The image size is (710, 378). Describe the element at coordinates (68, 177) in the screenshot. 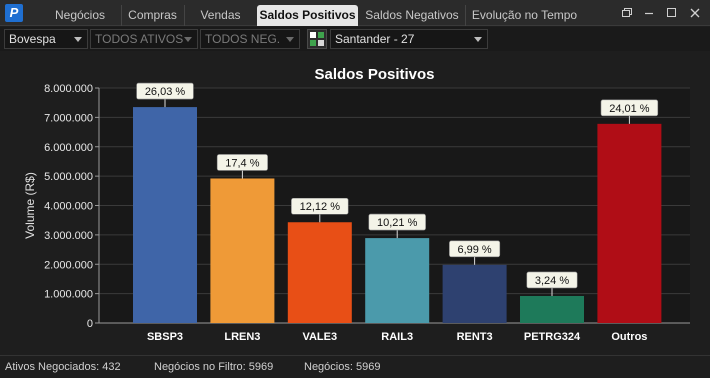

I see `y-tick-label: 5.000.000` at that location.